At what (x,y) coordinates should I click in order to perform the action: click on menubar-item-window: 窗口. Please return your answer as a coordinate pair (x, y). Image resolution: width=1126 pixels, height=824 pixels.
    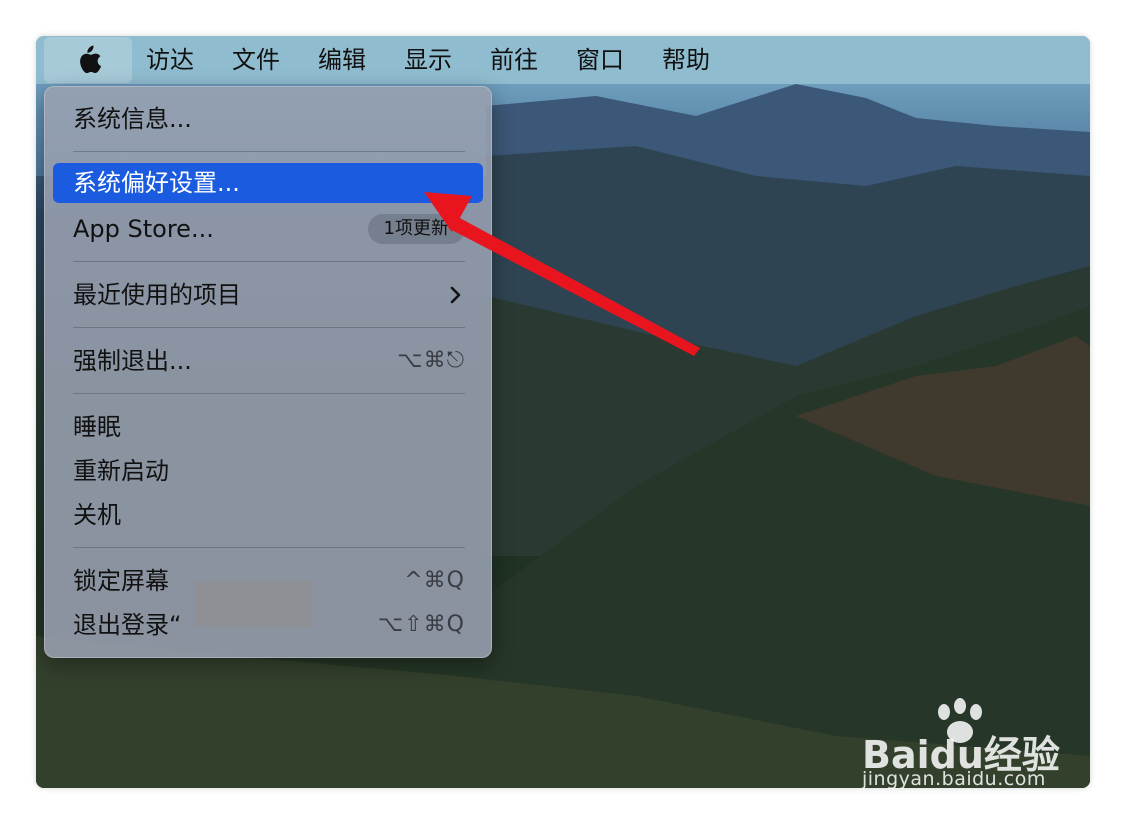
    Looking at the image, I should click on (605, 60).